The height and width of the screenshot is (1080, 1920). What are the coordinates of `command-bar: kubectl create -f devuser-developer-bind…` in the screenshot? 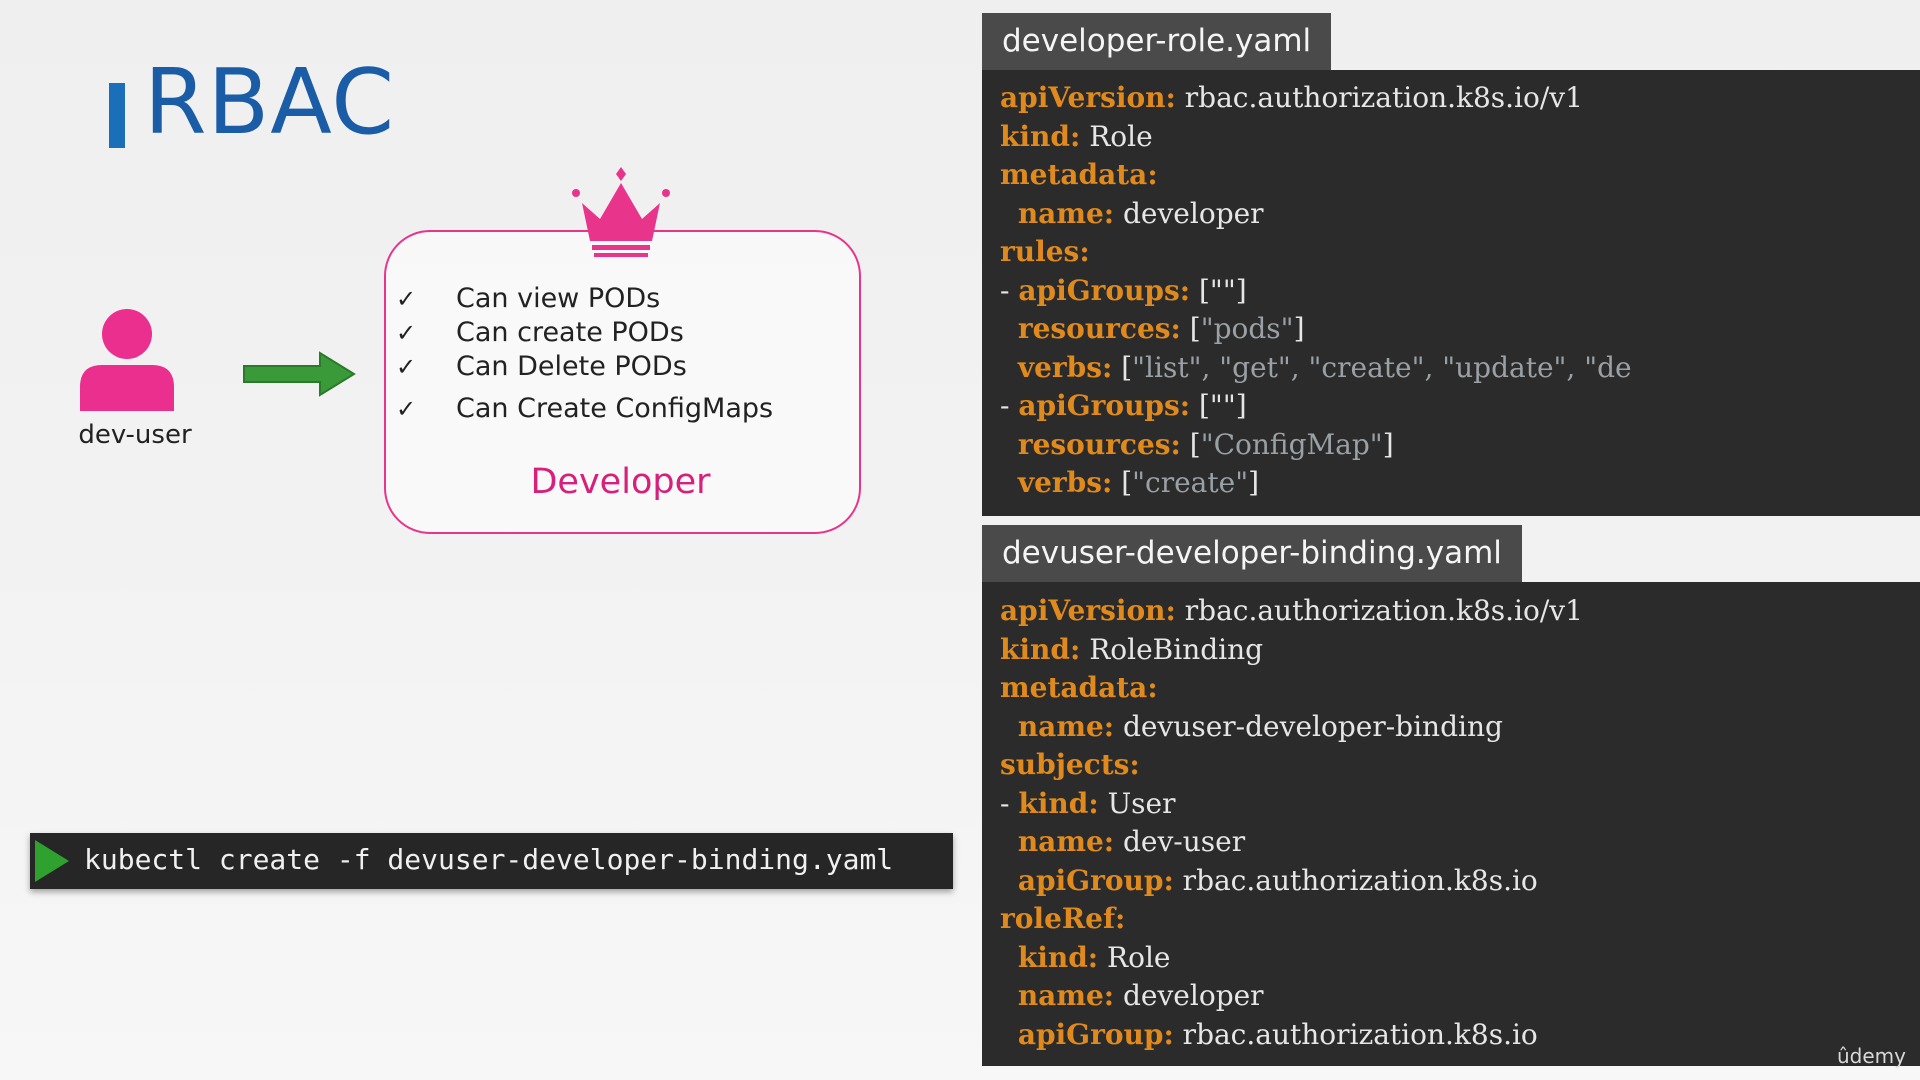 It's located at (491, 861).